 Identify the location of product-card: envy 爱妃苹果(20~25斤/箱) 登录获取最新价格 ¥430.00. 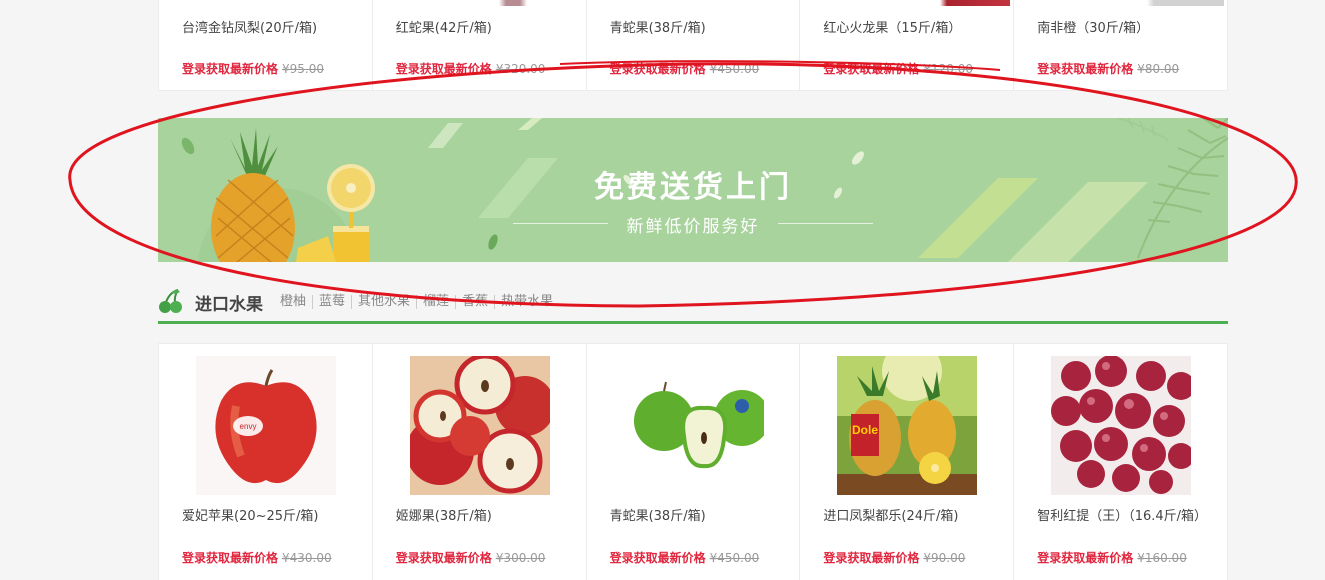
(266, 462).